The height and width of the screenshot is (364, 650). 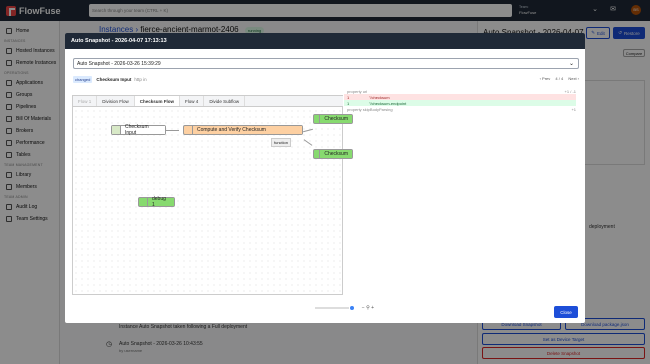 I want to click on function-tooltip: function, so click(x=281, y=142).